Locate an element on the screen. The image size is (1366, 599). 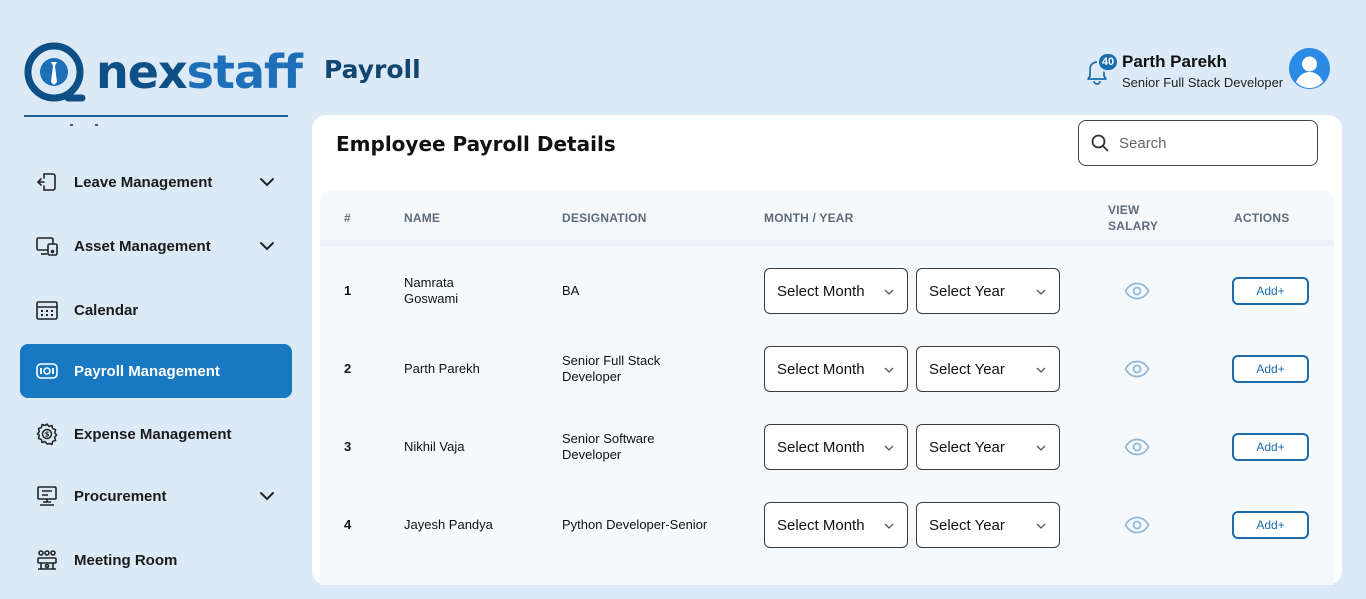
devices-icon is located at coordinates (47, 246).